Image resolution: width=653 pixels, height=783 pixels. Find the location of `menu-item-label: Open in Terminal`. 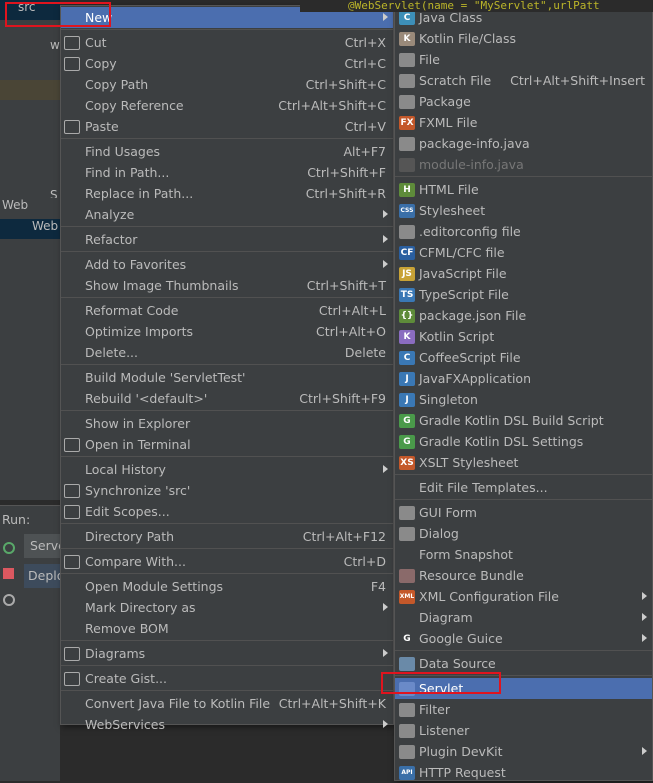

menu-item-label: Open in Terminal is located at coordinates (138, 444).